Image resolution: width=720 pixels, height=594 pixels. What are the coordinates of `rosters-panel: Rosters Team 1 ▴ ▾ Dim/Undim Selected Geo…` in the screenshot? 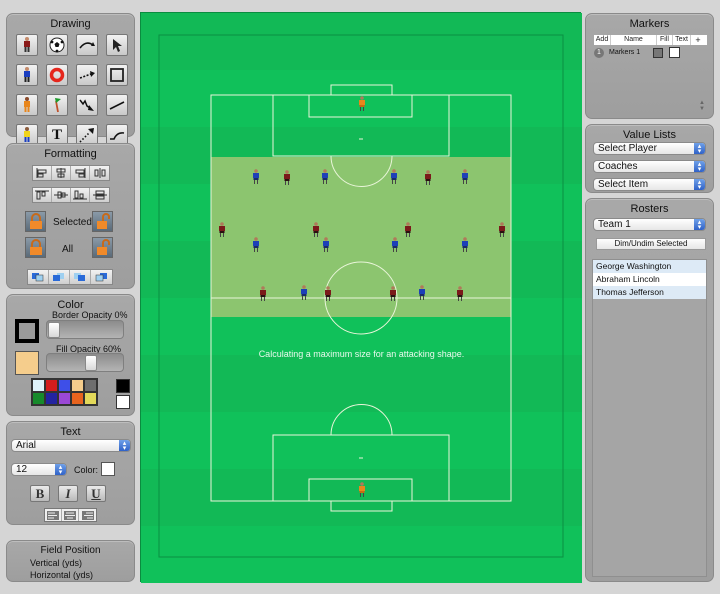 It's located at (649, 390).